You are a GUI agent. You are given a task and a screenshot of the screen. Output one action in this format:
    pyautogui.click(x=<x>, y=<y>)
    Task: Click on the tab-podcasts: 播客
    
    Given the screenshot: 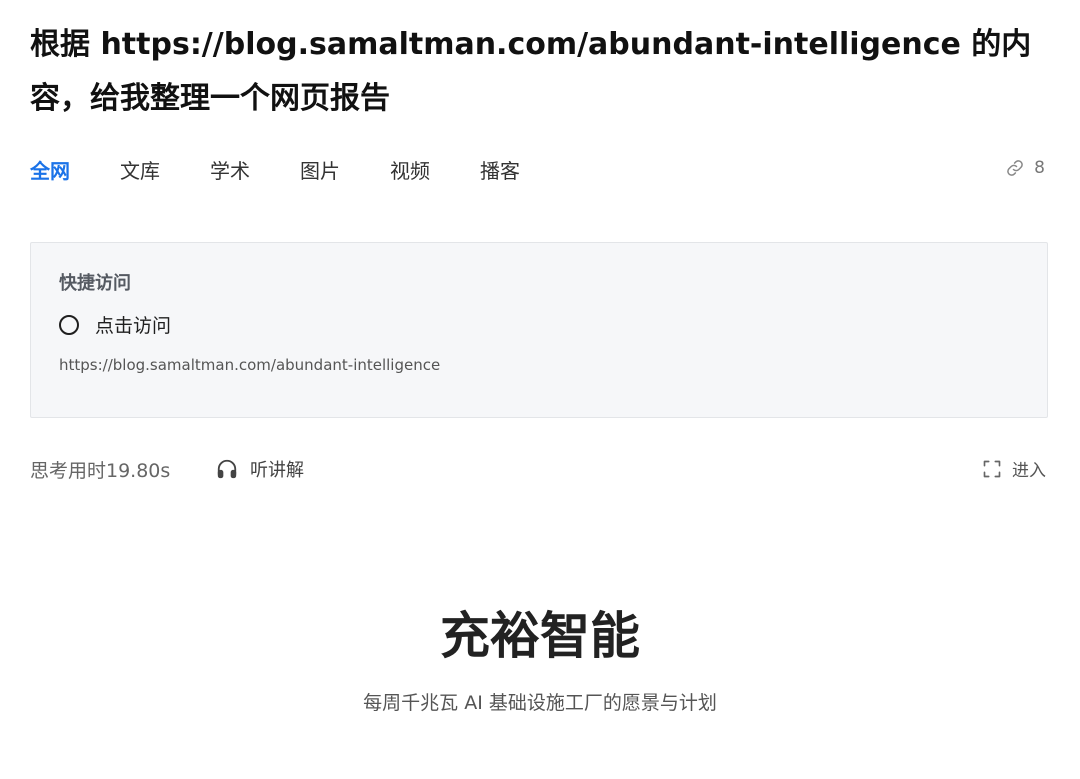 What is the action you would take?
    pyautogui.click(x=500, y=171)
    